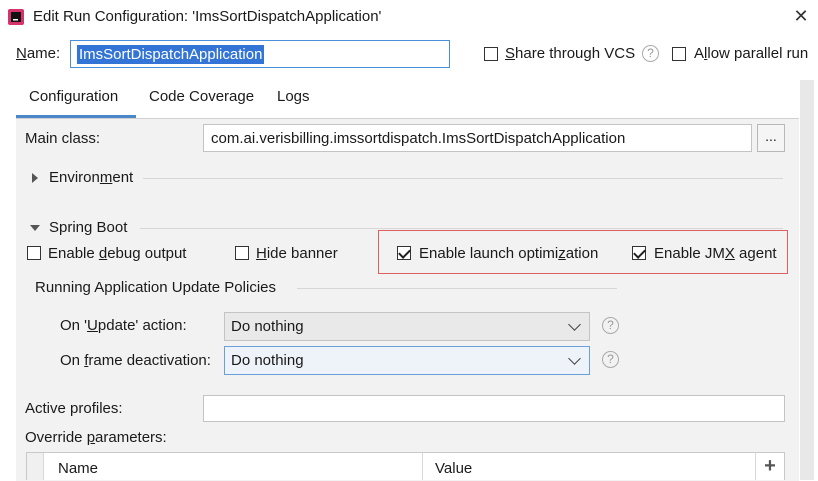 Image resolution: width=818 pixels, height=481 pixels. What do you see at coordinates (293, 96) in the screenshot?
I see `tab-logs: Logs` at bounding box center [293, 96].